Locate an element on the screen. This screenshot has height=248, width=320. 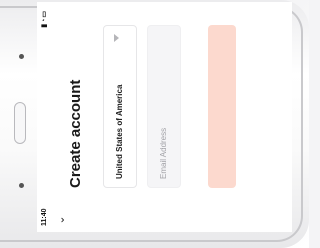
country-select: United States of America is located at coordinates (120, 106).